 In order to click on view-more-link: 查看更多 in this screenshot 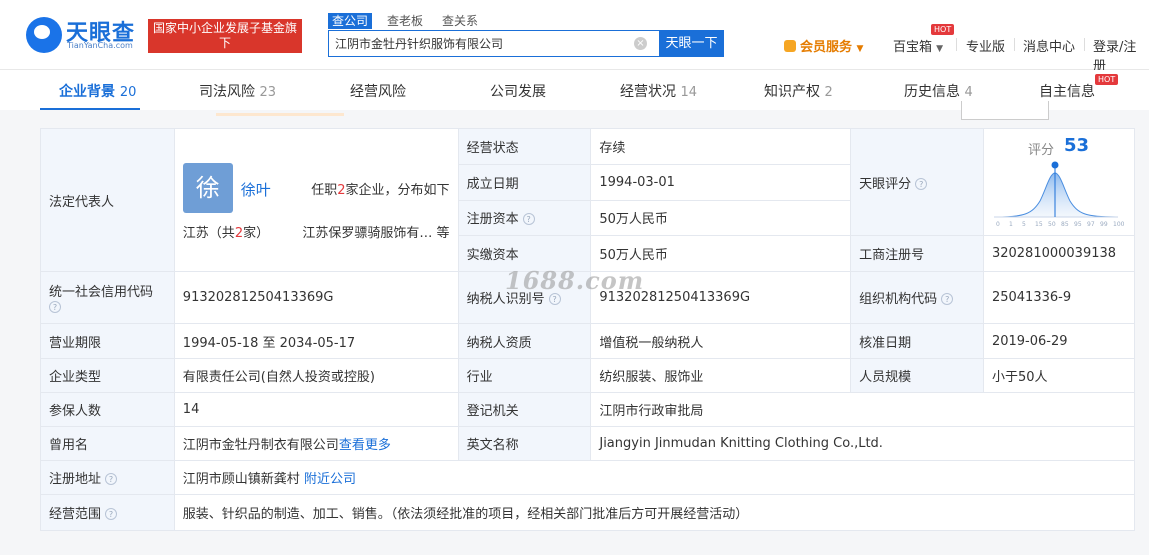, I will do `click(365, 445)`.